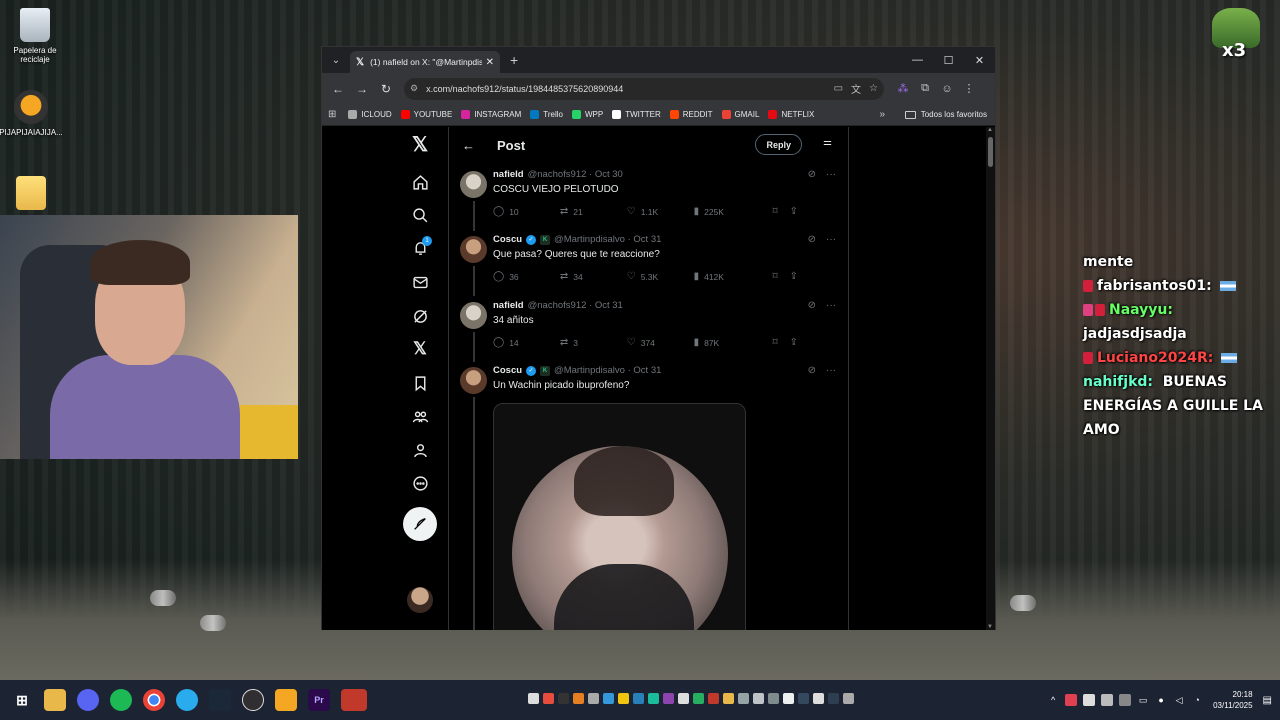  Describe the element at coordinates (947, 89) in the screenshot. I see `profile-avatar-icon: ☺` at that location.